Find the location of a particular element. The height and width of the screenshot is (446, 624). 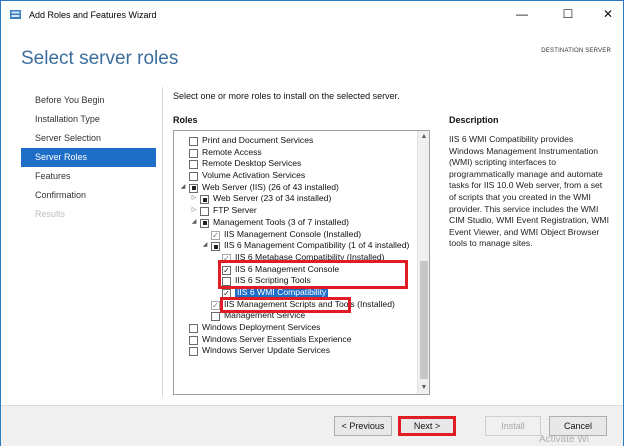

nav-divider is located at coordinates (162, 242).